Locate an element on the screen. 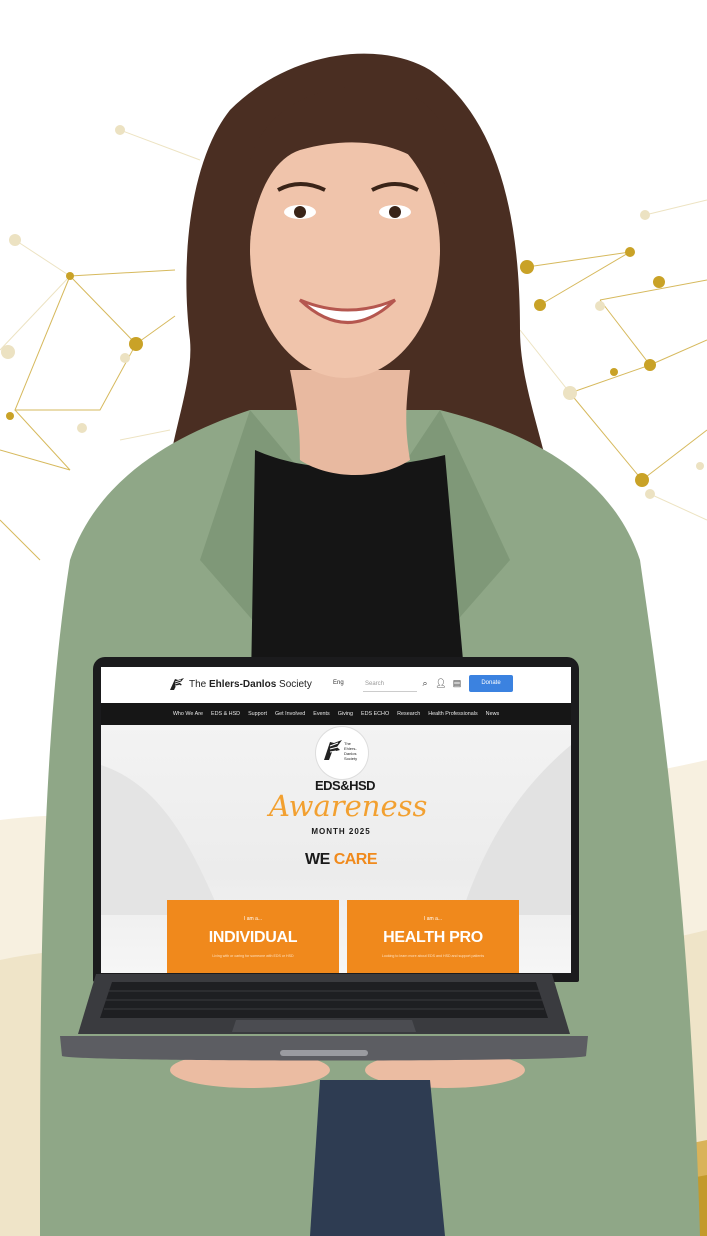 The height and width of the screenshot is (1236, 707). user-icon: 👤︎ is located at coordinates (441, 683).